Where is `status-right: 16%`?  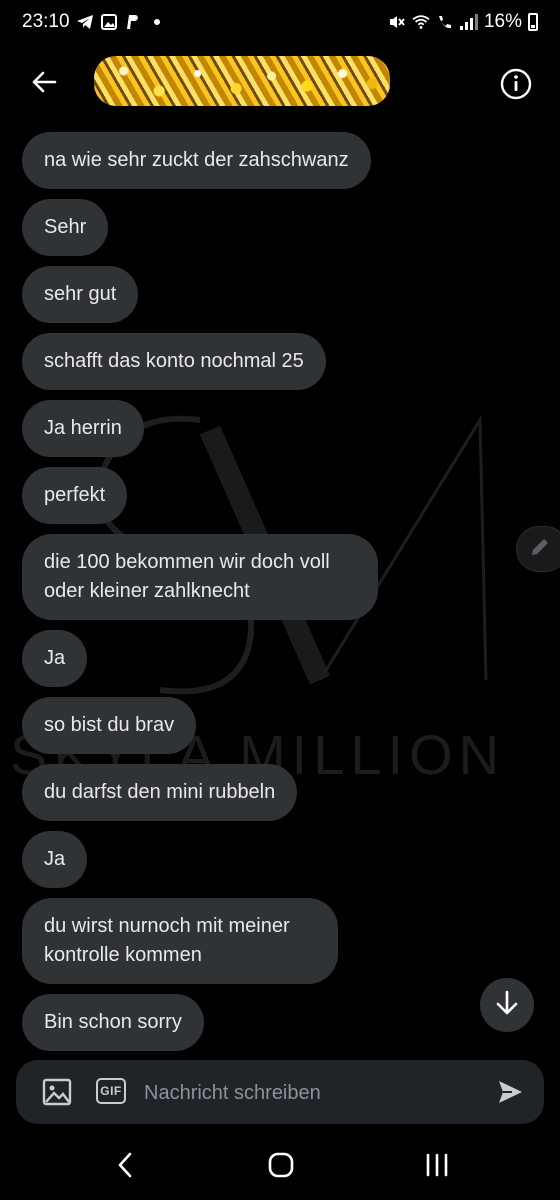
status-right: 16% is located at coordinates (463, 22).